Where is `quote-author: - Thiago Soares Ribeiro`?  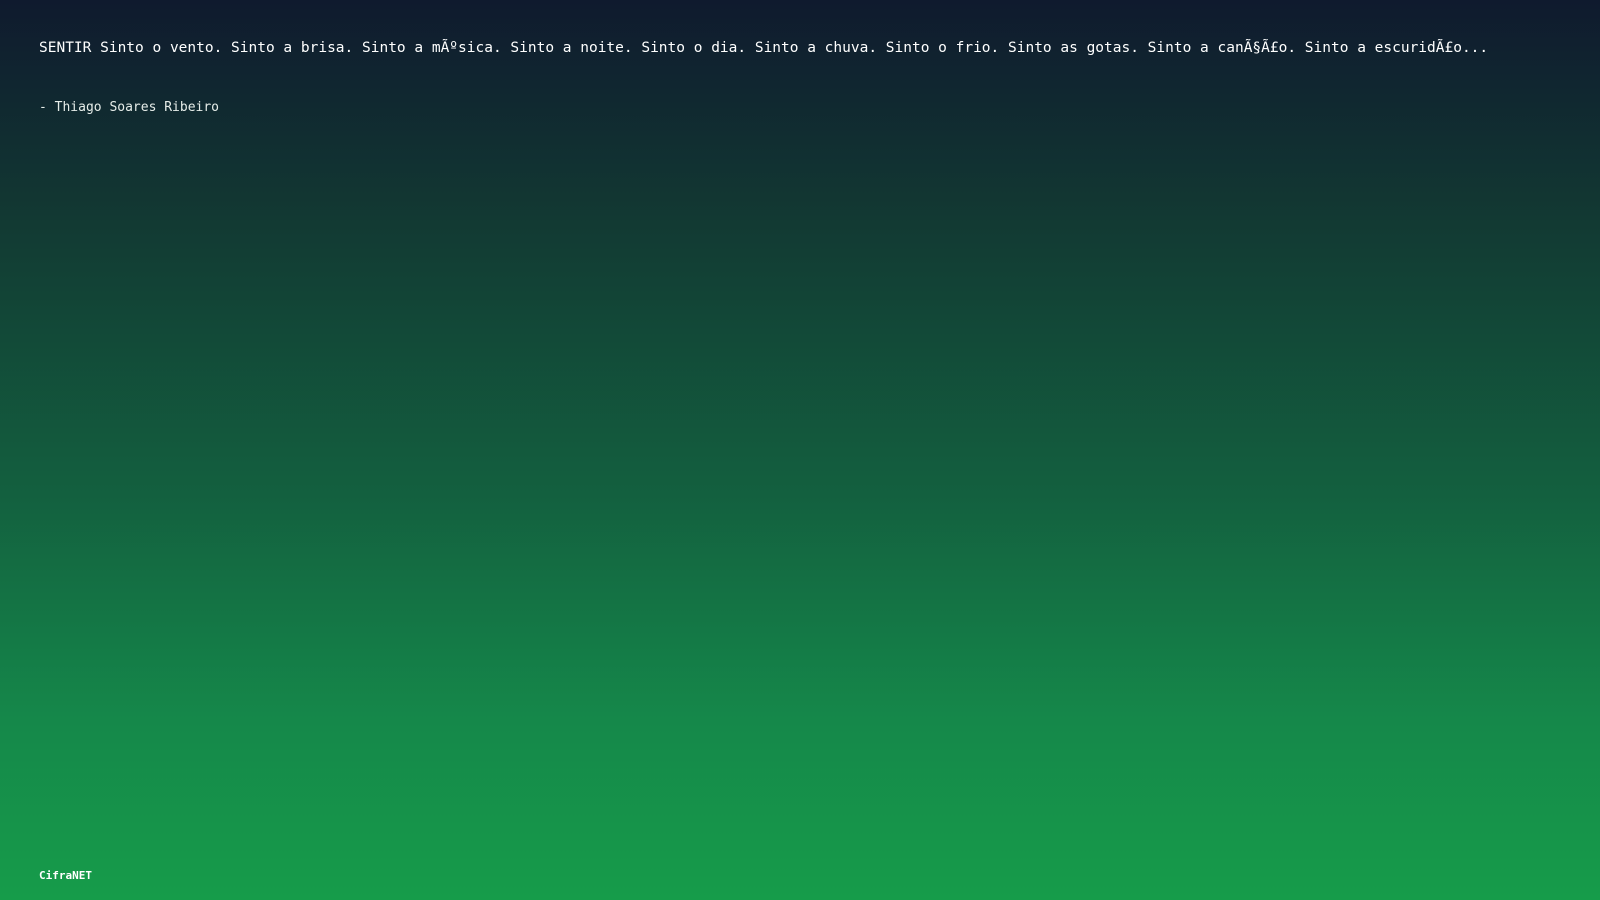
quote-author: - Thiago Soares Ribeiro is located at coordinates (129, 107).